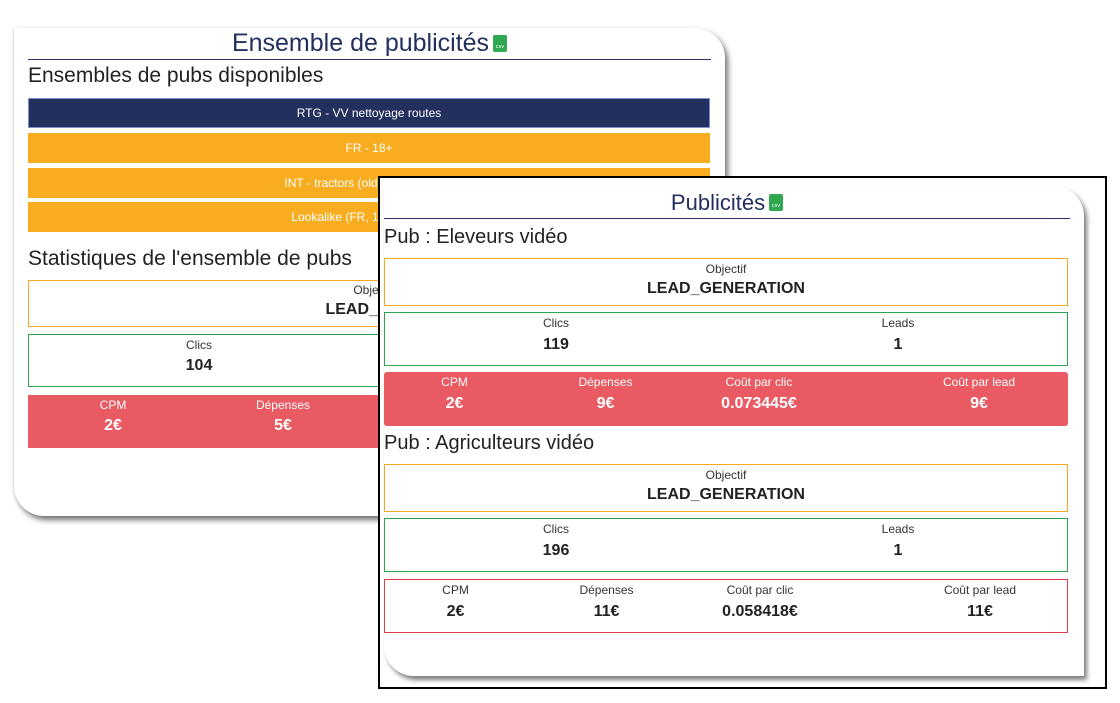 The width and height of the screenshot is (1120, 703). I want to click on cpl-value: 11€, so click(980, 611).